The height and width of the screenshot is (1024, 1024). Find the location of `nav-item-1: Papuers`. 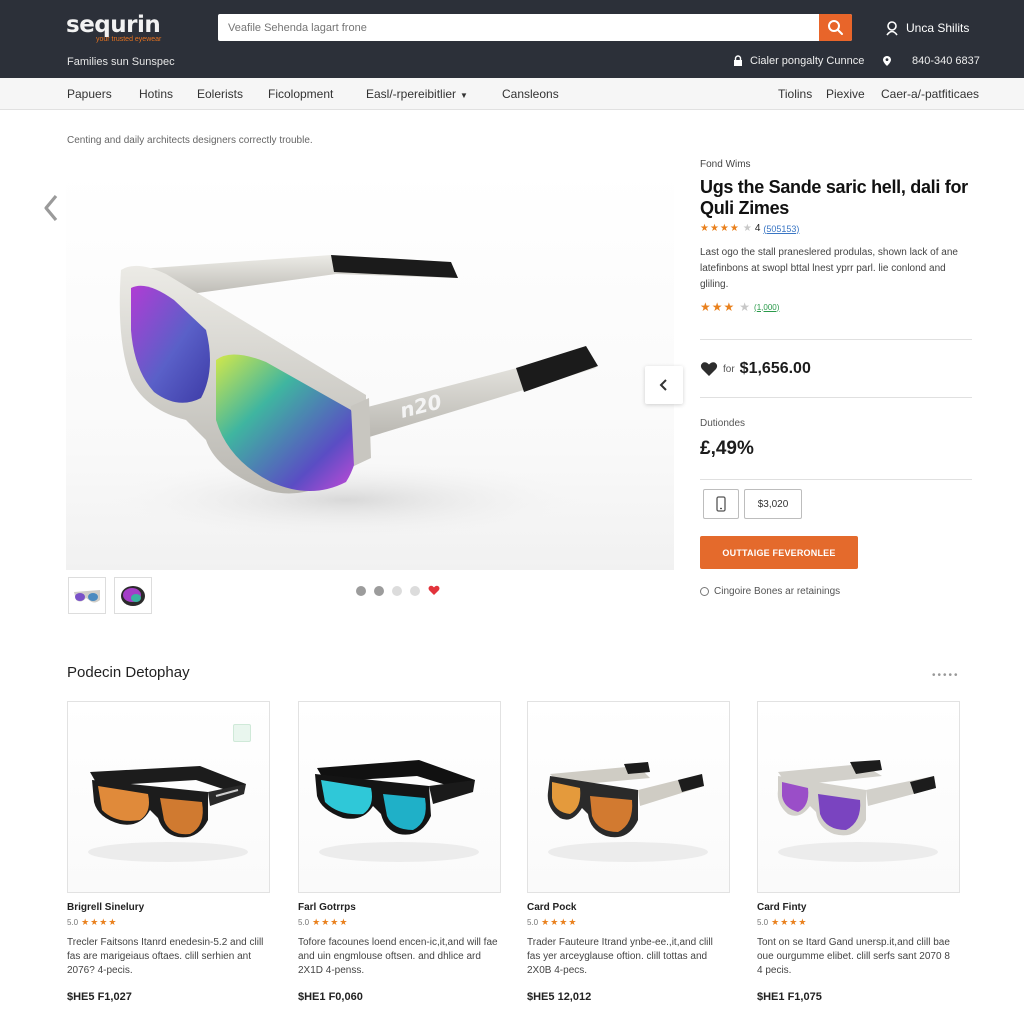

nav-item-1: Papuers is located at coordinates (89, 94).